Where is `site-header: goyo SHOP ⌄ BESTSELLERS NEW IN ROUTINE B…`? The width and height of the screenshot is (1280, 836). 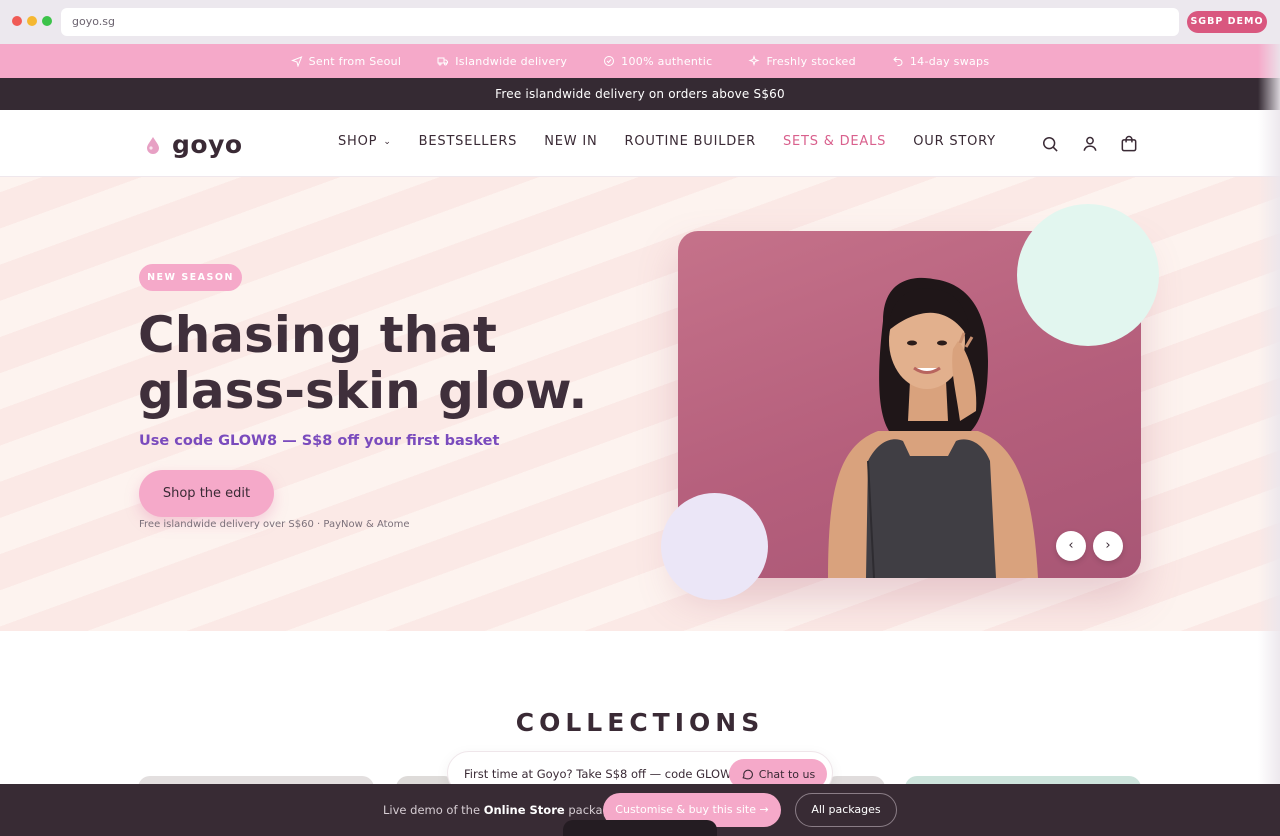
site-header: goyo SHOP ⌄ BESTSELLERS NEW IN ROUTINE B… is located at coordinates (640, 143).